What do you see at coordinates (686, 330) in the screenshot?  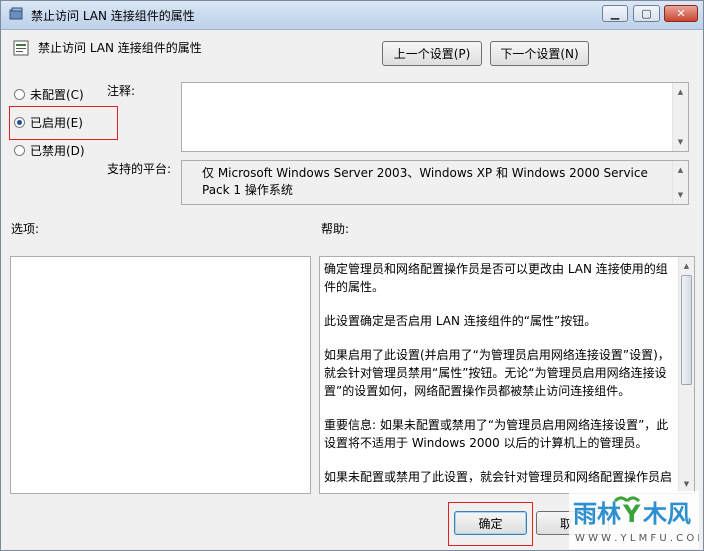 I see `help-scroll-thumb` at bounding box center [686, 330].